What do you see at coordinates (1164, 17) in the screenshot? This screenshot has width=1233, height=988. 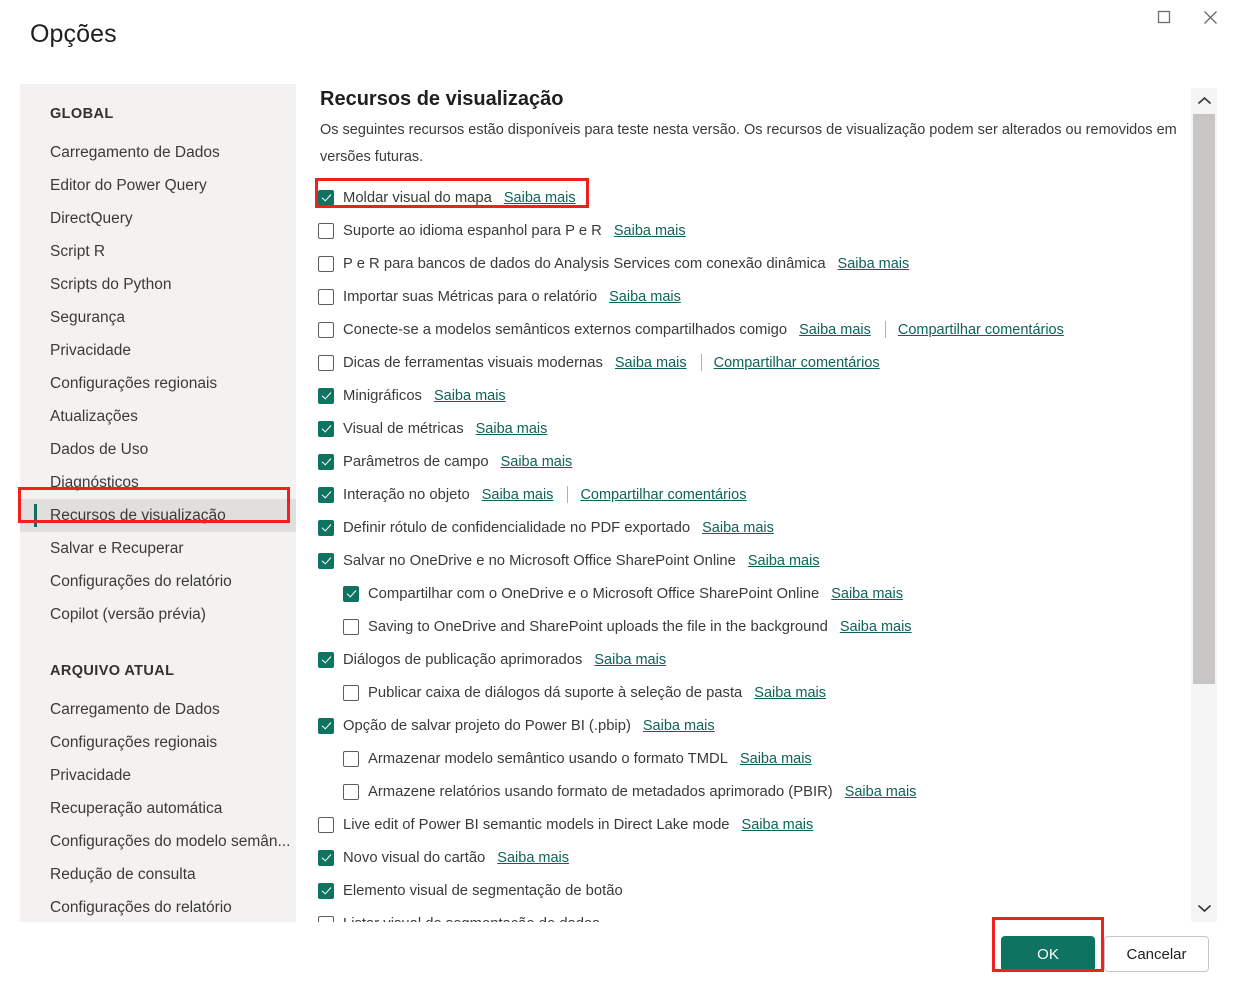 I see `maximize-button` at bounding box center [1164, 17].